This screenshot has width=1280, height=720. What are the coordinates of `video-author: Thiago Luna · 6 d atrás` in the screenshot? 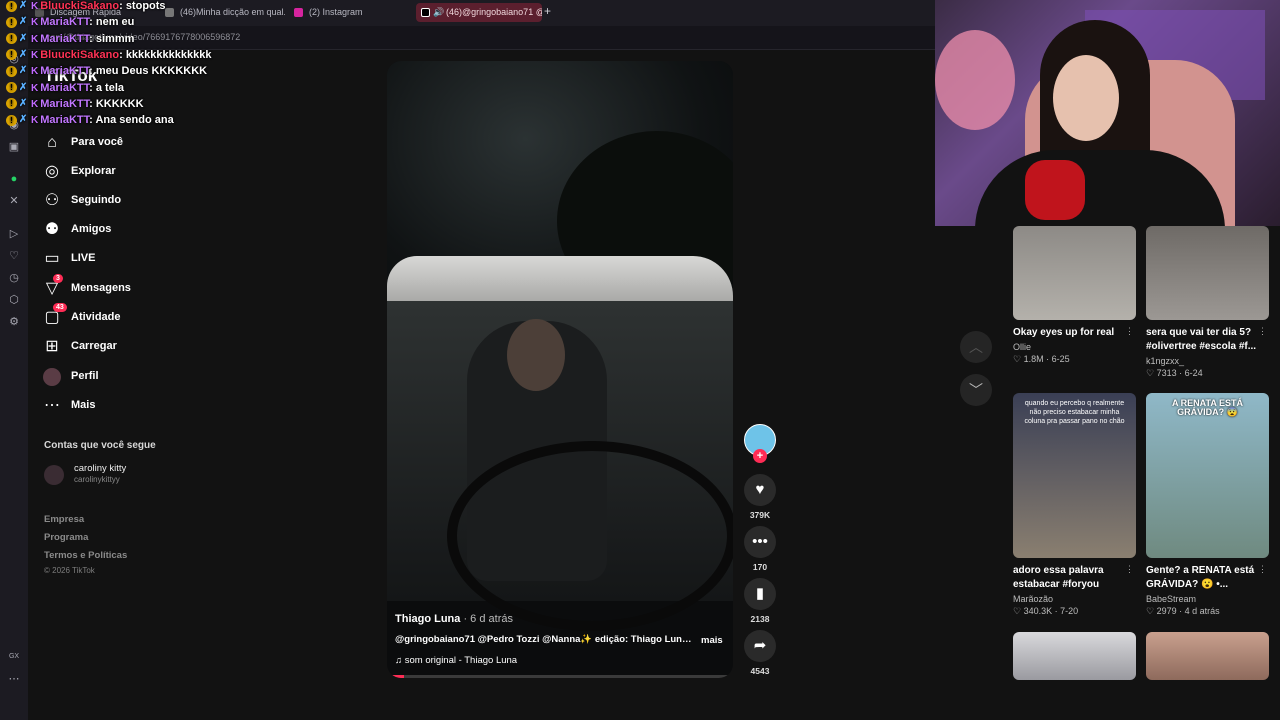 It's located at (454, 619).